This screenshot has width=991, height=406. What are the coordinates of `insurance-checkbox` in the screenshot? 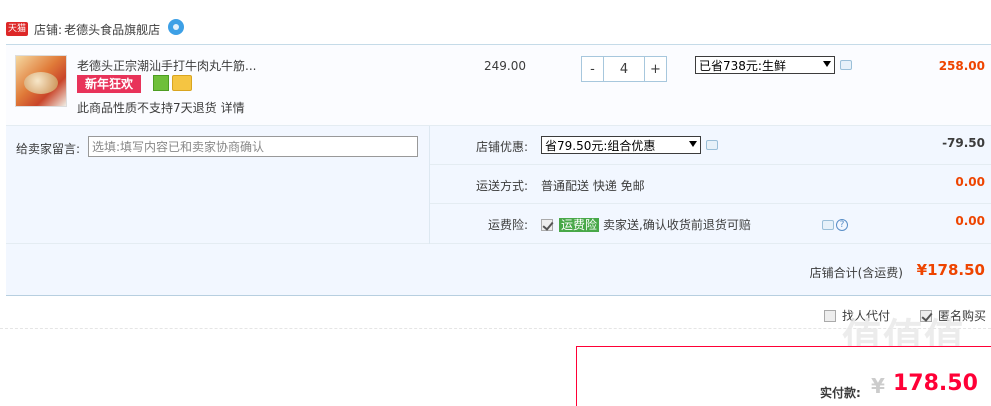 It's located at (547, 225).